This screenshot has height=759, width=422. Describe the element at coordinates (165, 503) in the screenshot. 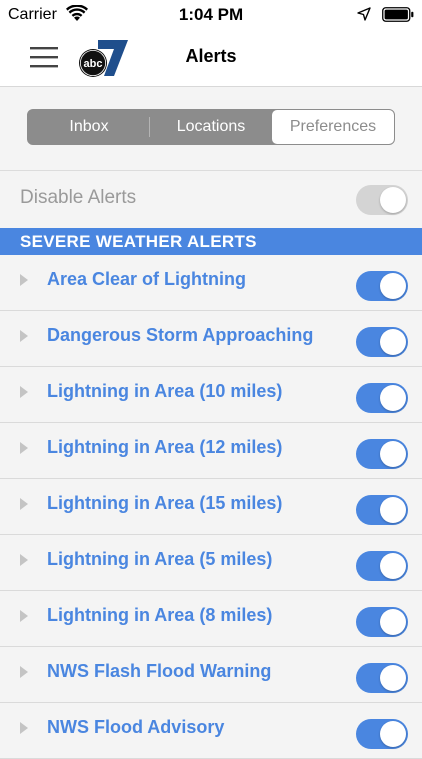

I see `alert-label: Lightning in Area (15 miles)` at that location.